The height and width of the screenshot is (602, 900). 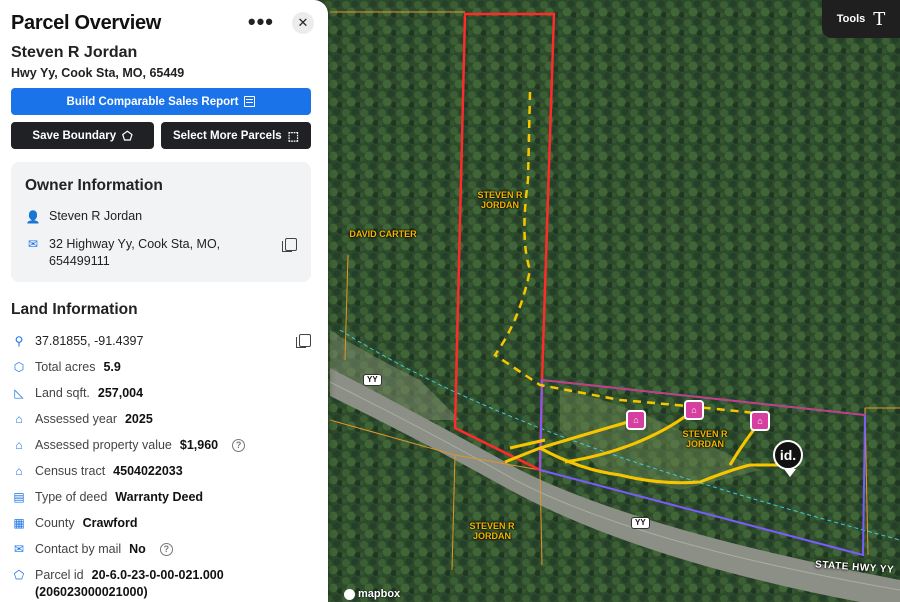 I want to click on home-search-icon: ⌂, so click(x=19, y=419).